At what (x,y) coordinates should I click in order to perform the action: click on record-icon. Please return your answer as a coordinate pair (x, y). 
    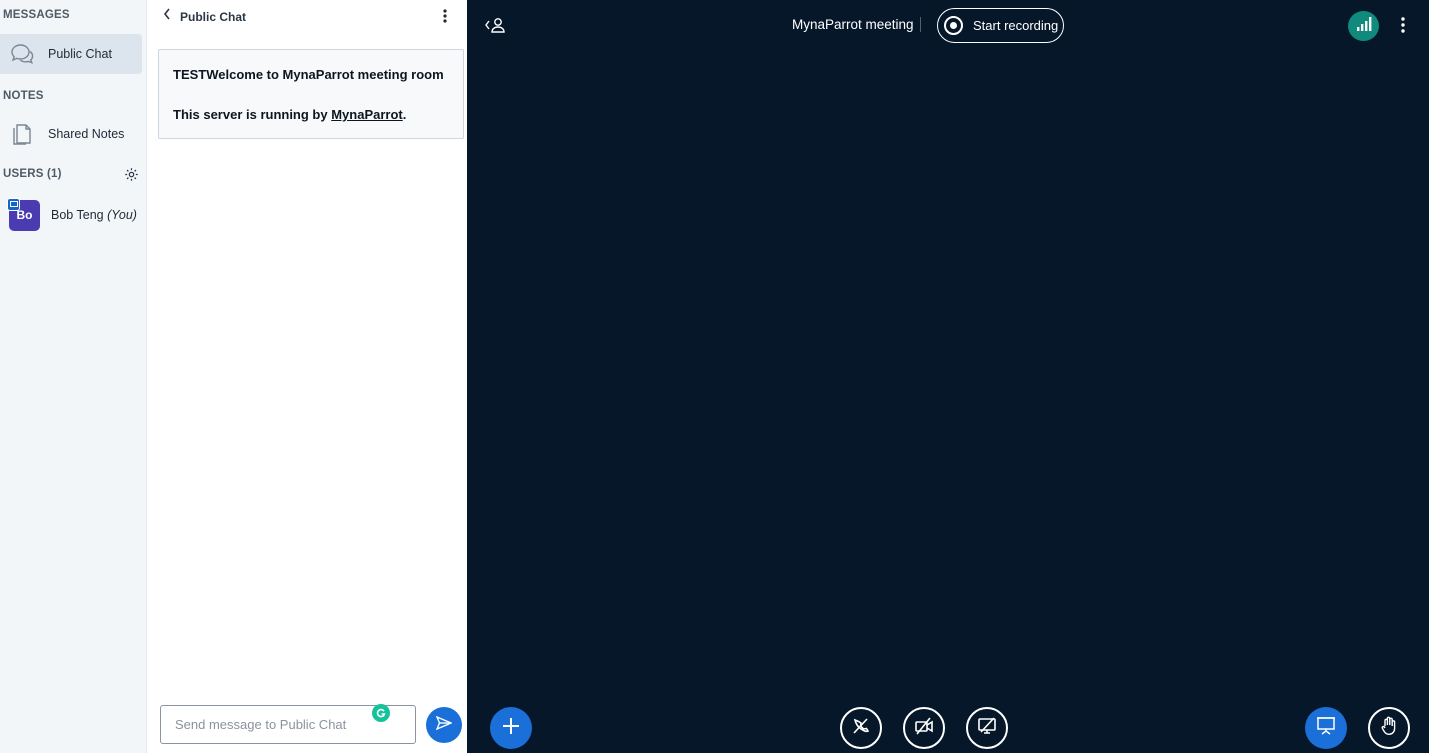
    Looking at the image, I should click on (953, 25).